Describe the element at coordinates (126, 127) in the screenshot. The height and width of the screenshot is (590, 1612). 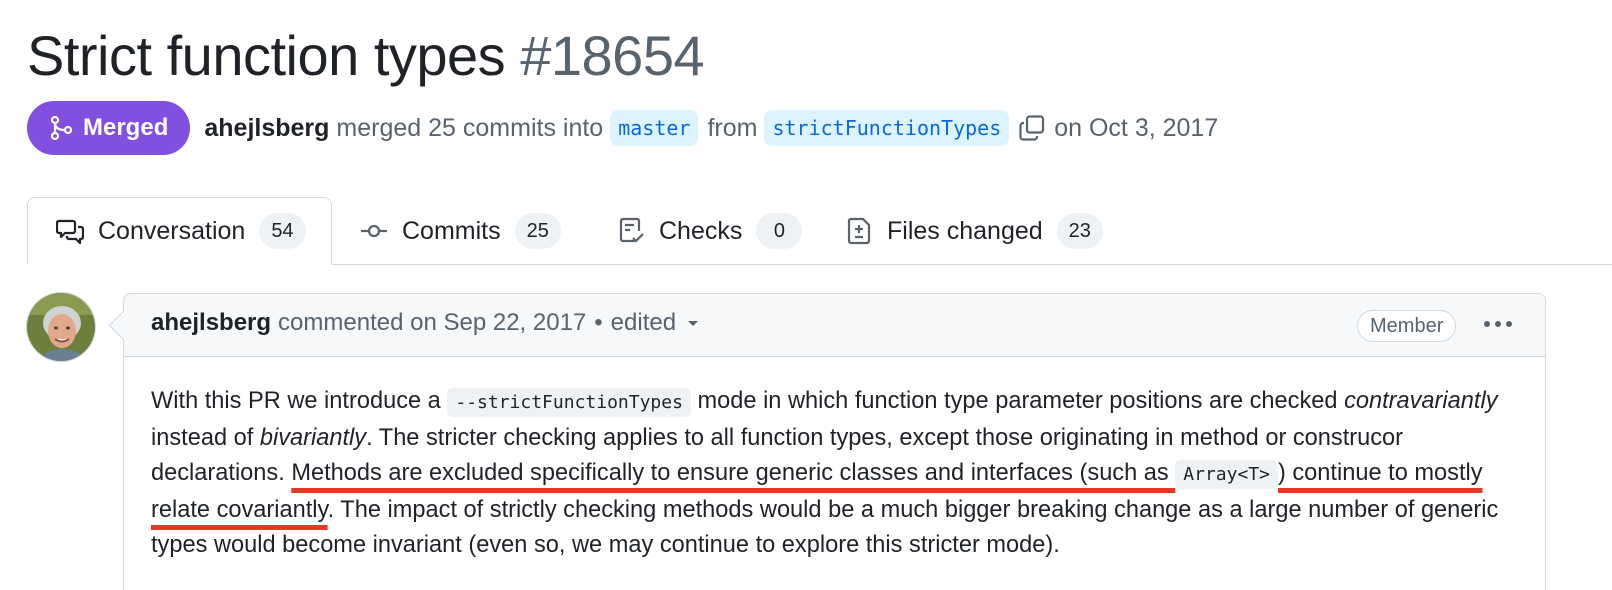
I see `merged-state-label: Merged` at that location.